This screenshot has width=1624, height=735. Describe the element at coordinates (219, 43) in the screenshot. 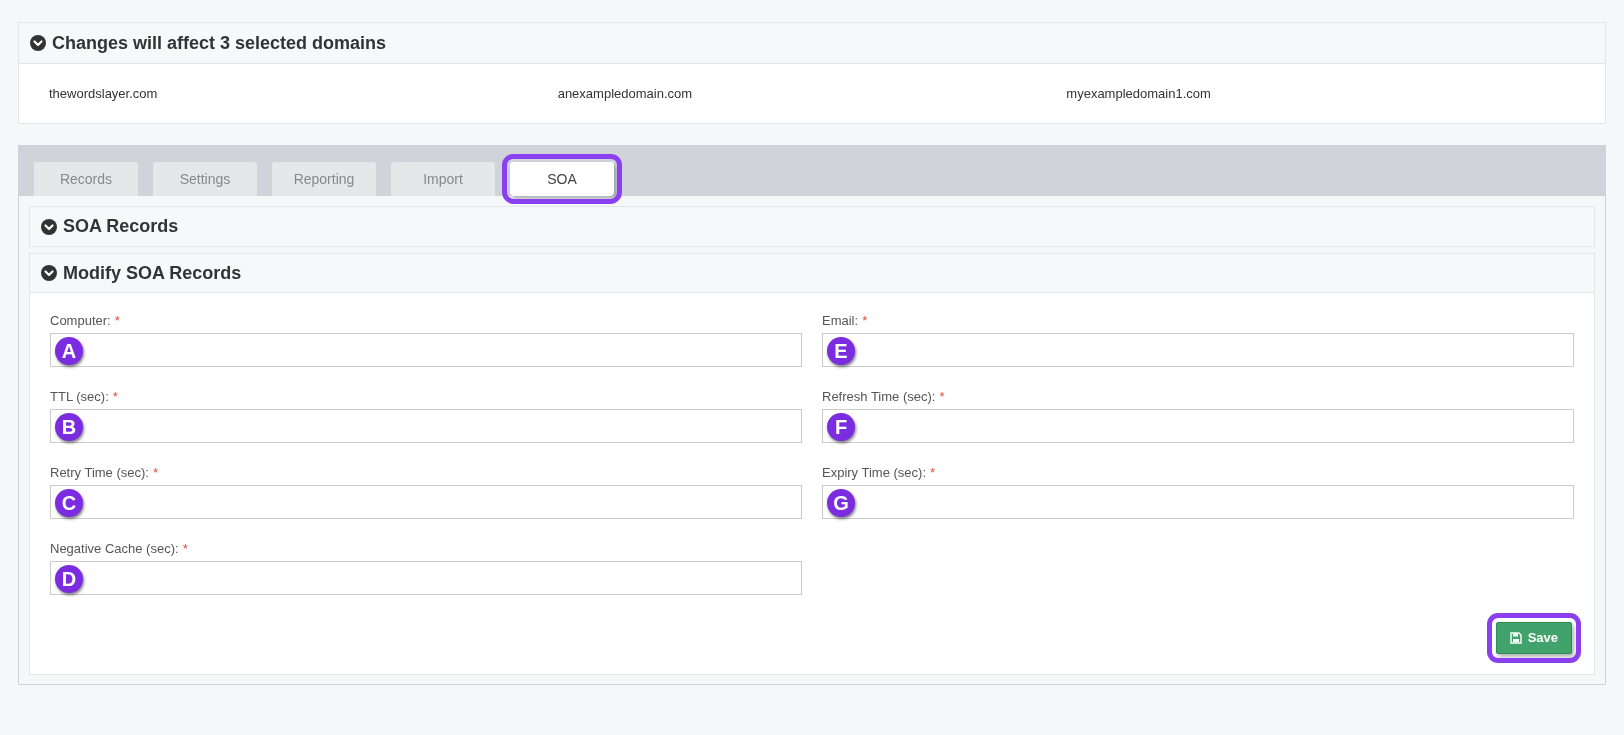

I see `panel-title: Changes will affect 3 selected domains` at that location.